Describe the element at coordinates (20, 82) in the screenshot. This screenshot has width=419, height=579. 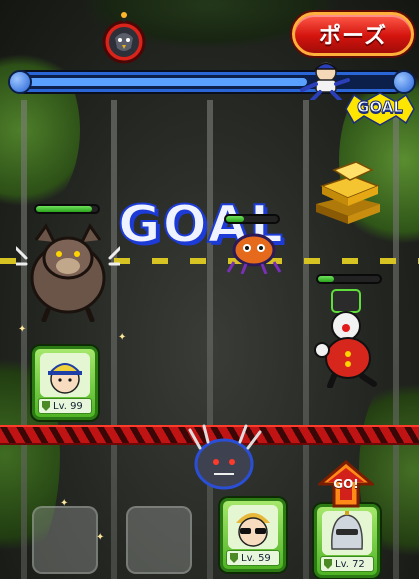
I see `progress-start-knob` at that location.